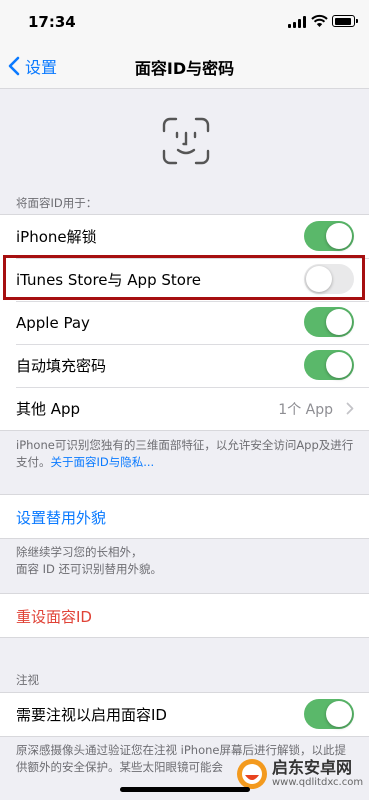 The width and height of the screenshot is (369, 800). I want to click on chevron-right-icon, so click(350, 408).